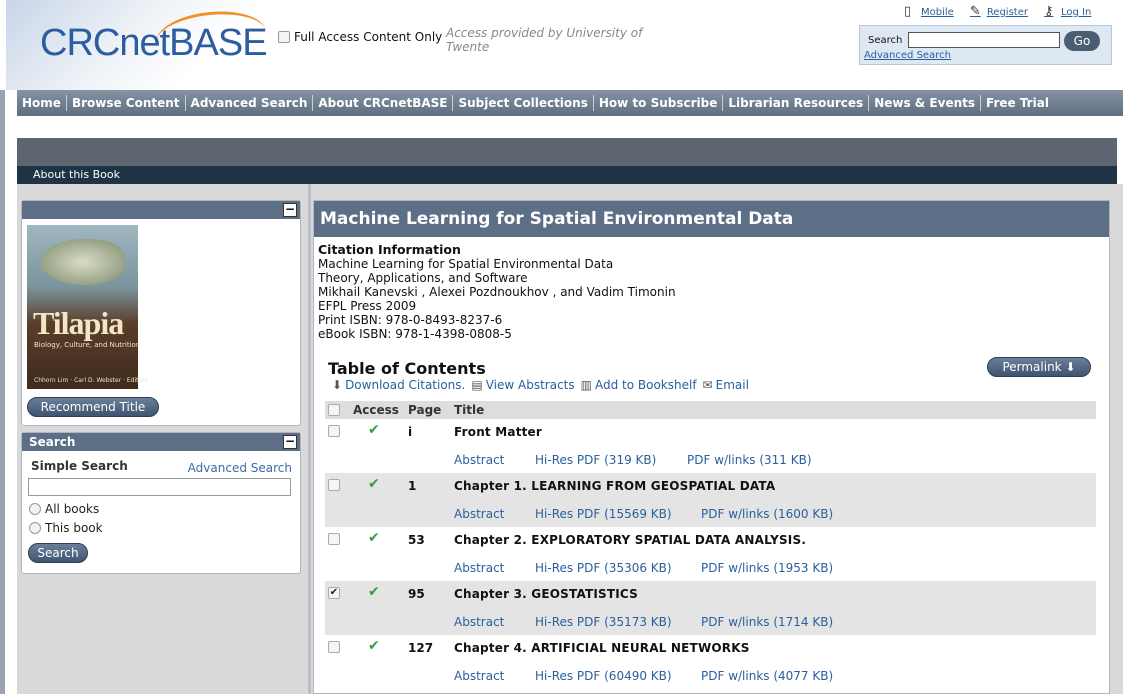  What do you see at coordinates (83, 262) in the screenshot?
I see `fish-image` at bounding box center [83, 262].